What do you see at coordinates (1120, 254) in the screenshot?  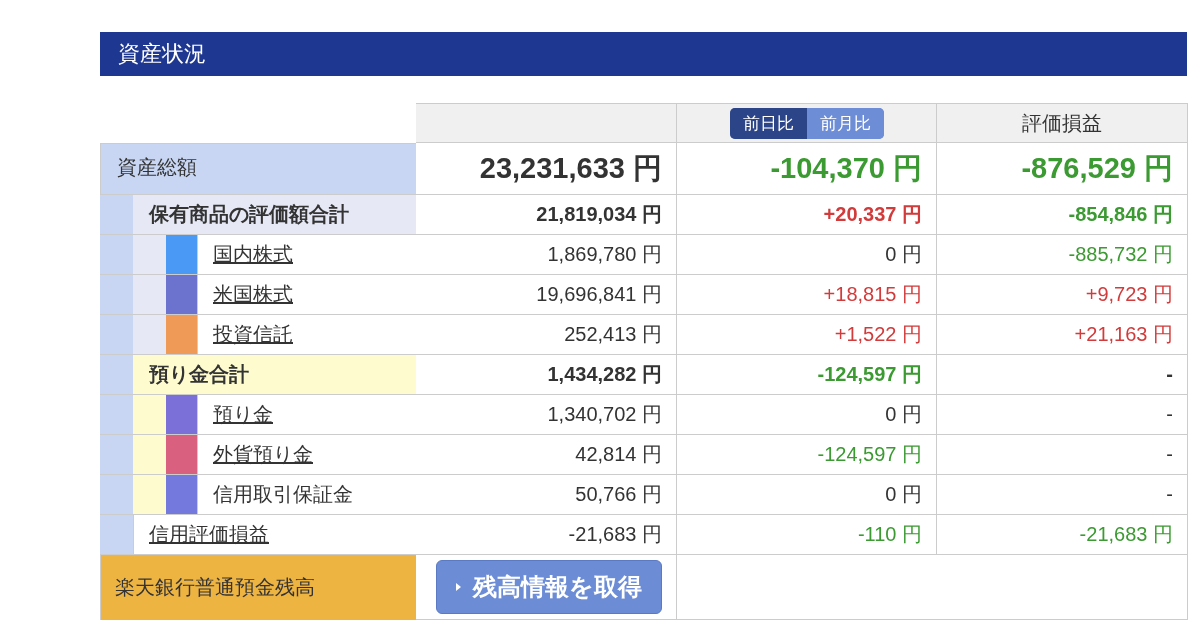 I see `table-cell-text: -885,732 円` at bounding box center [1120, 254].